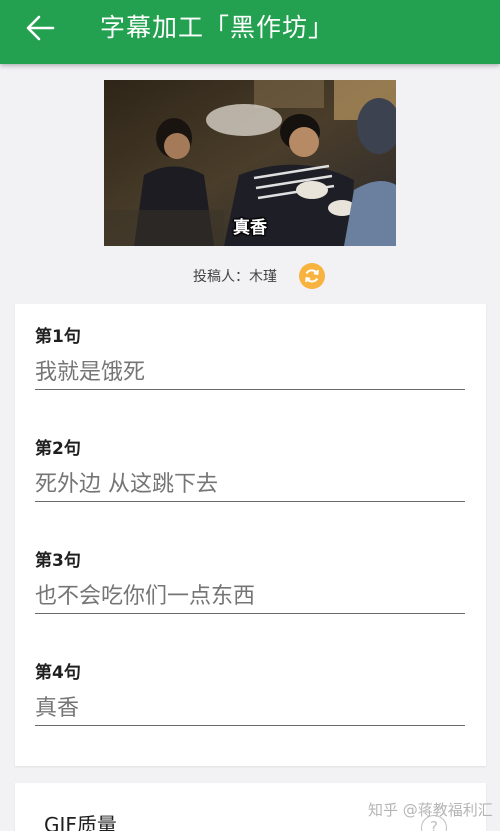 The height and width of the screenshot is (831, 500). Describe the element at coordinates (235, 277) in the screenshot. I see `author-label: 投稿人：木瑾` at that location.